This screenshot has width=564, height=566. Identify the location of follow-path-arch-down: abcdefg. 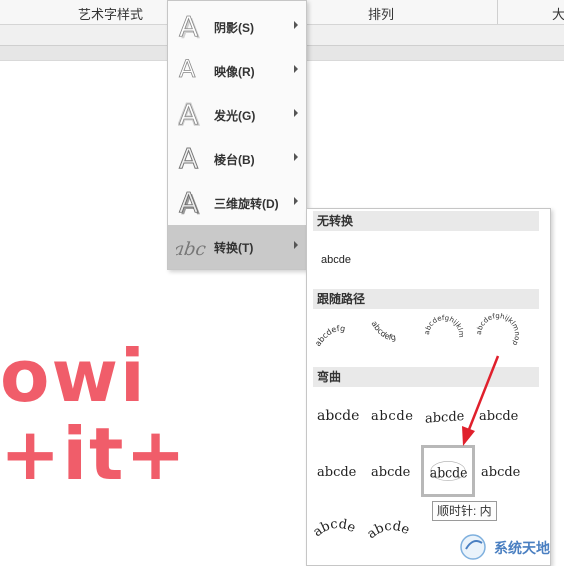
(392, 335).